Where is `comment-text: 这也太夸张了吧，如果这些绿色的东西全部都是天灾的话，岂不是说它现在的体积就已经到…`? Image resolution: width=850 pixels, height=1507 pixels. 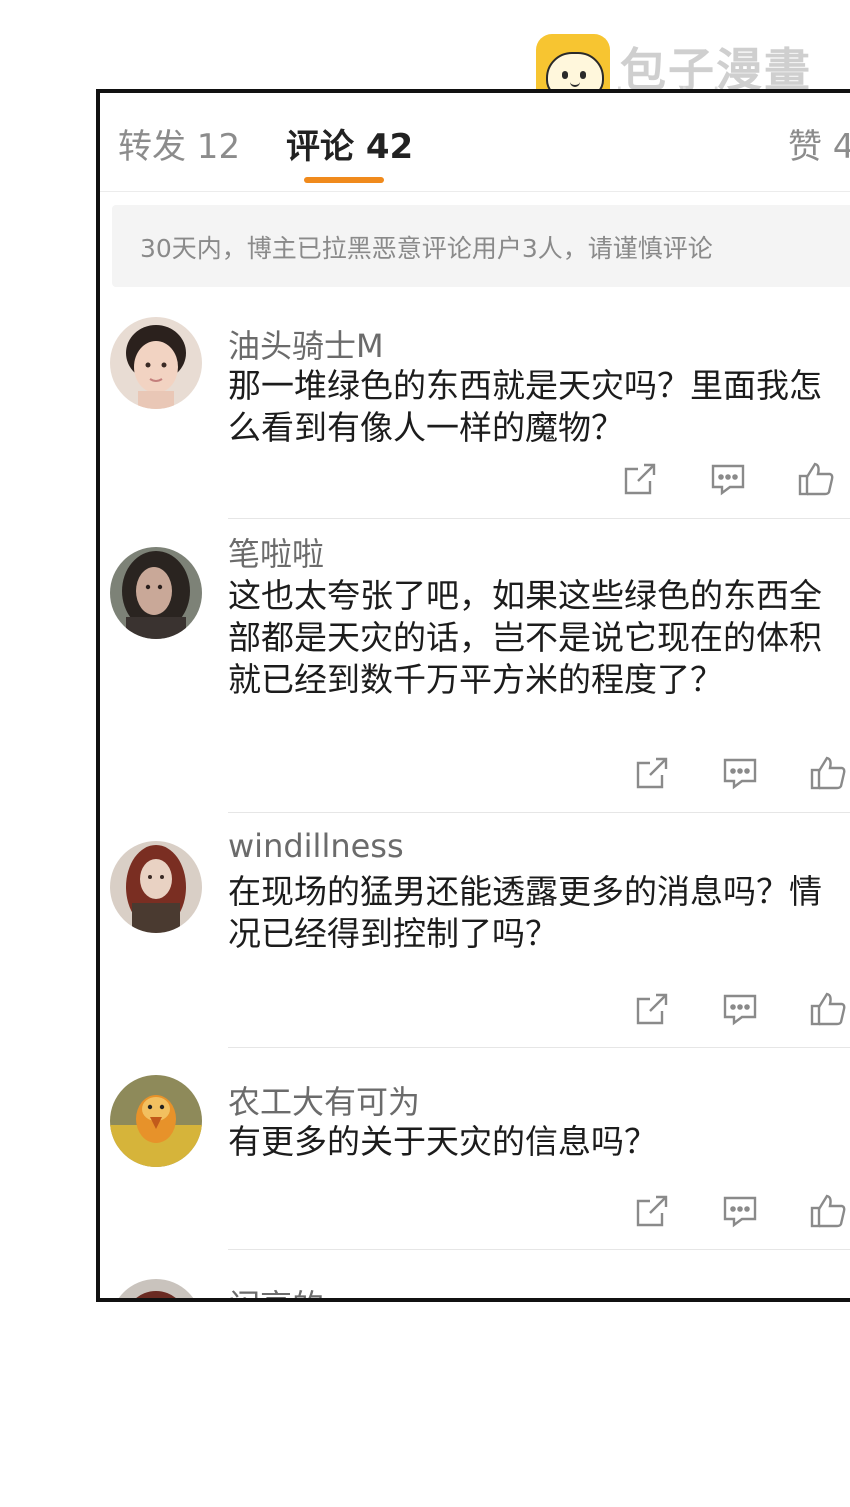 comment-text: 这也太夸张了吧，如果这些绿色的东西全部都是天灾的话，岂不是说它现在的体积就已经到… is located at coordinates (525, 637).